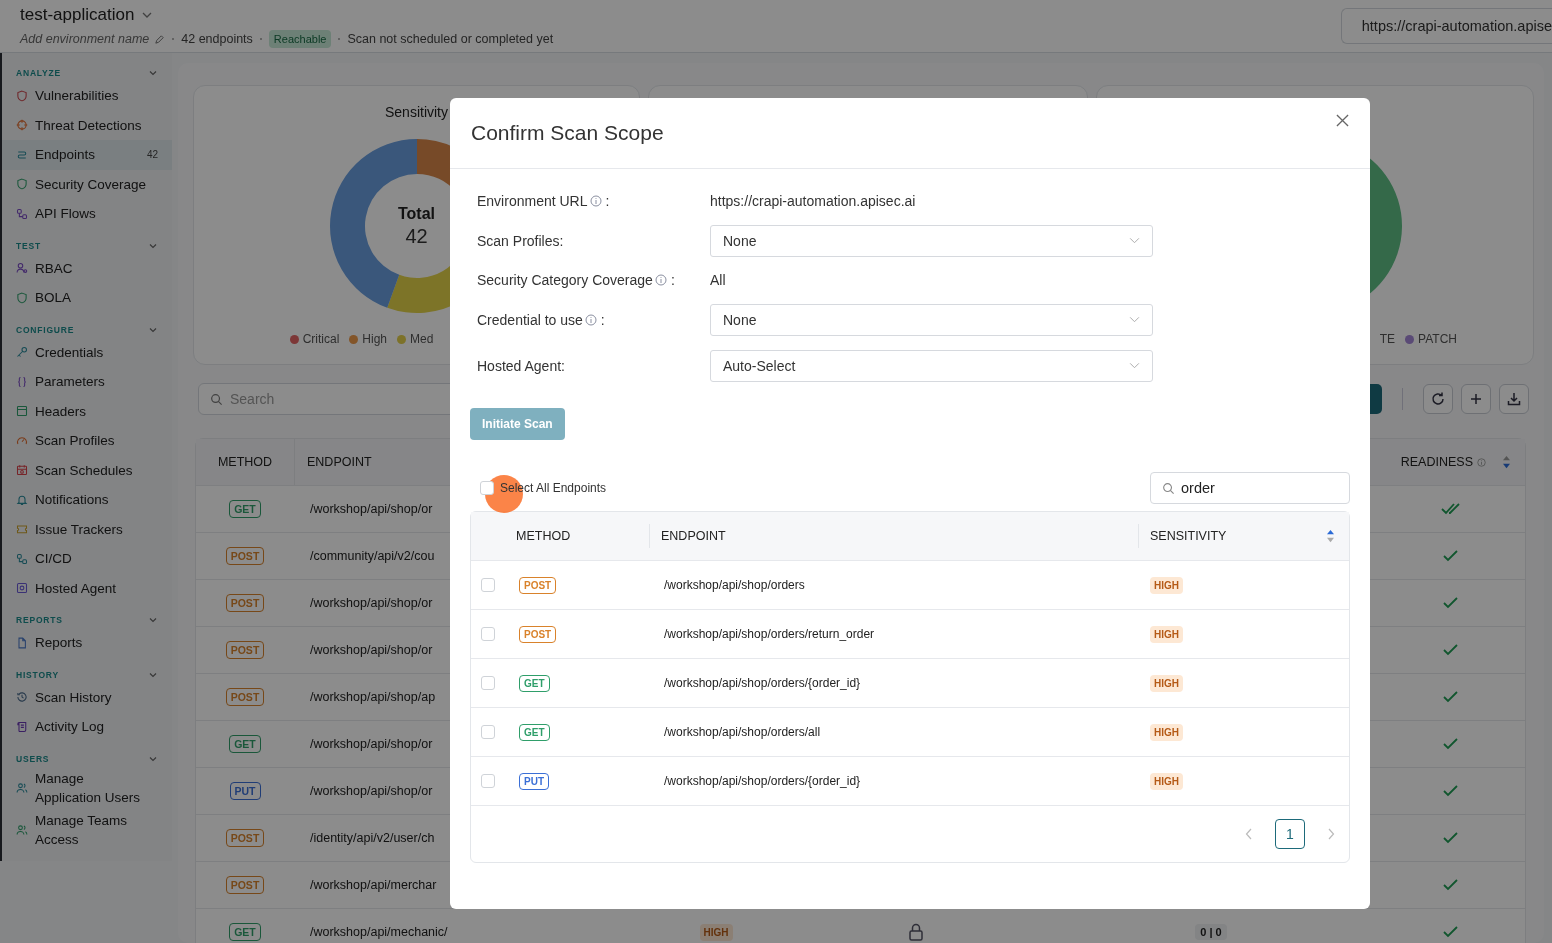 This screenshot has height=943, width=1552. Describe the element at coordinates (87, 559) in the screenshot. I see `nav-item: CI/CD` at that location.